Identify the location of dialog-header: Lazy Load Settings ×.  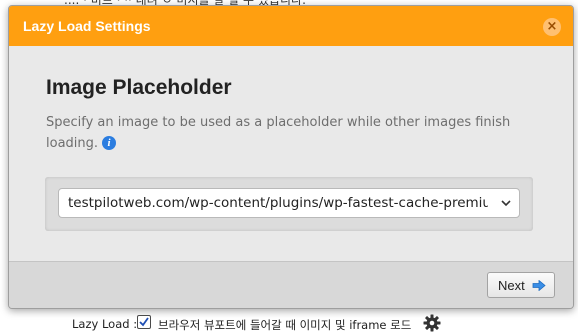
(291, 26).